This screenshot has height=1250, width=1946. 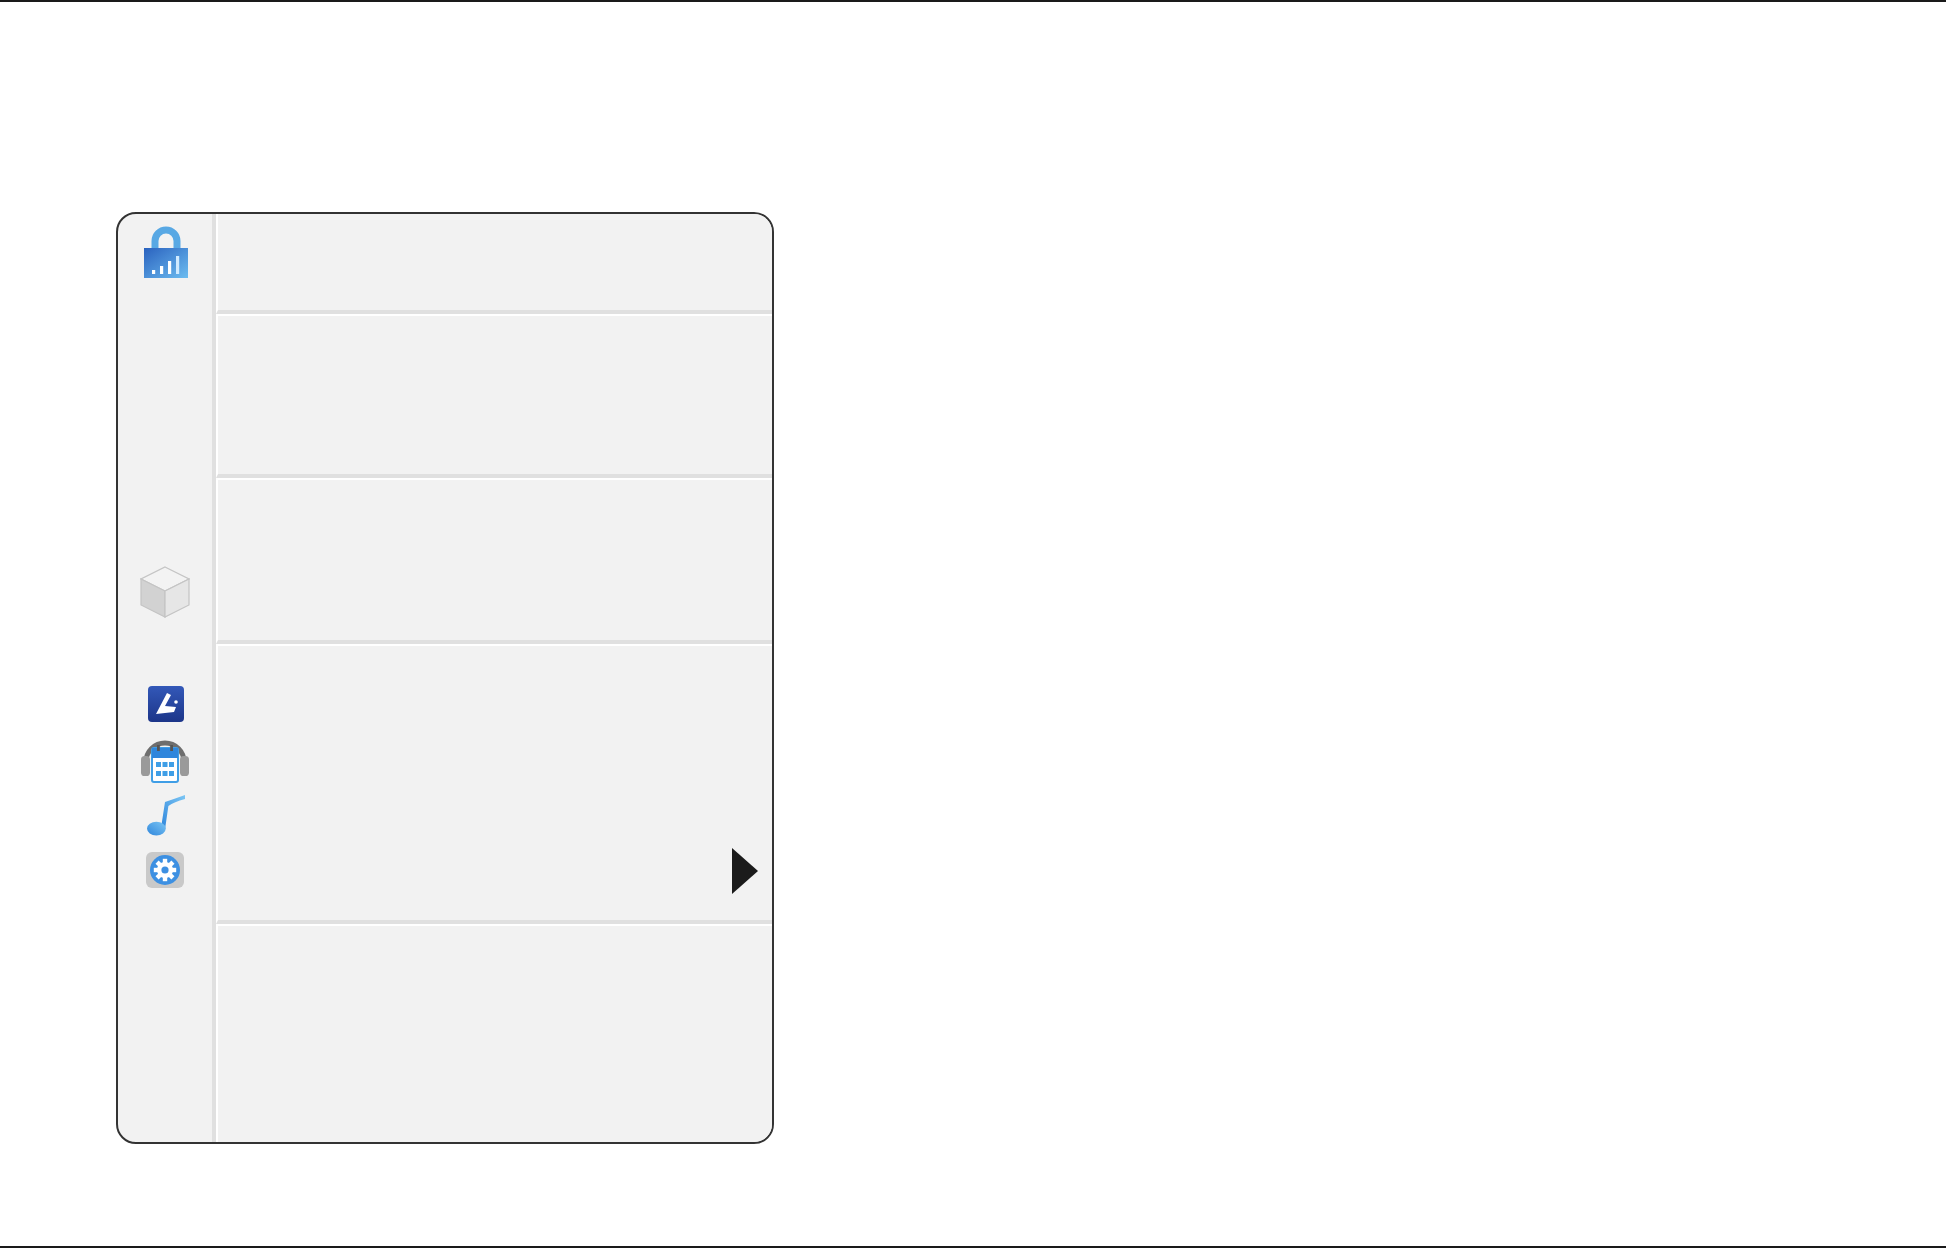 What do you see at coordinates (165, 870) in the screenshot?
I see `gear-icon` at bounding box center [165, 870].